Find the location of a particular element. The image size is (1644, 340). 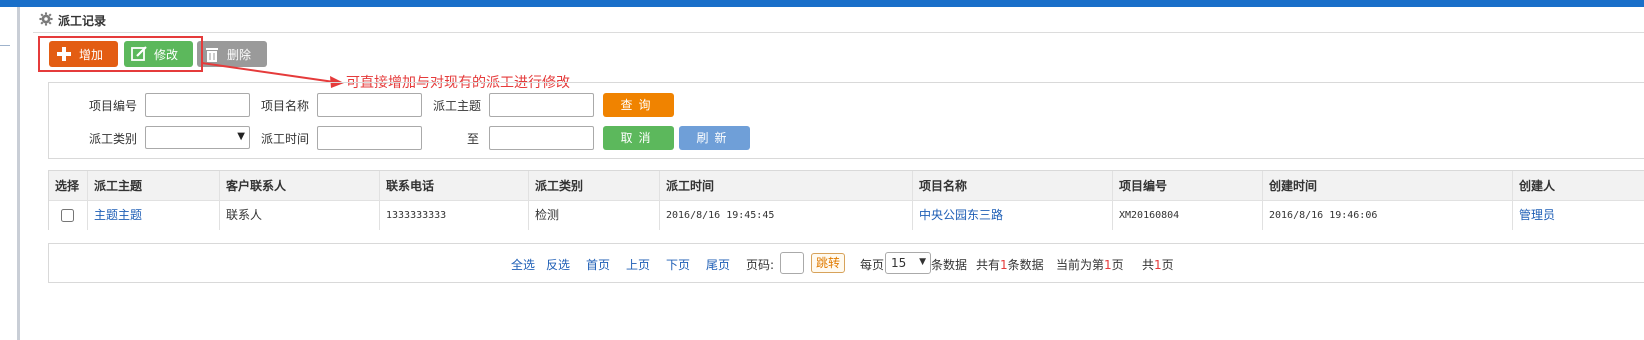

col-header-project-name: 项目名称 is located at coordinates (1012, 186).